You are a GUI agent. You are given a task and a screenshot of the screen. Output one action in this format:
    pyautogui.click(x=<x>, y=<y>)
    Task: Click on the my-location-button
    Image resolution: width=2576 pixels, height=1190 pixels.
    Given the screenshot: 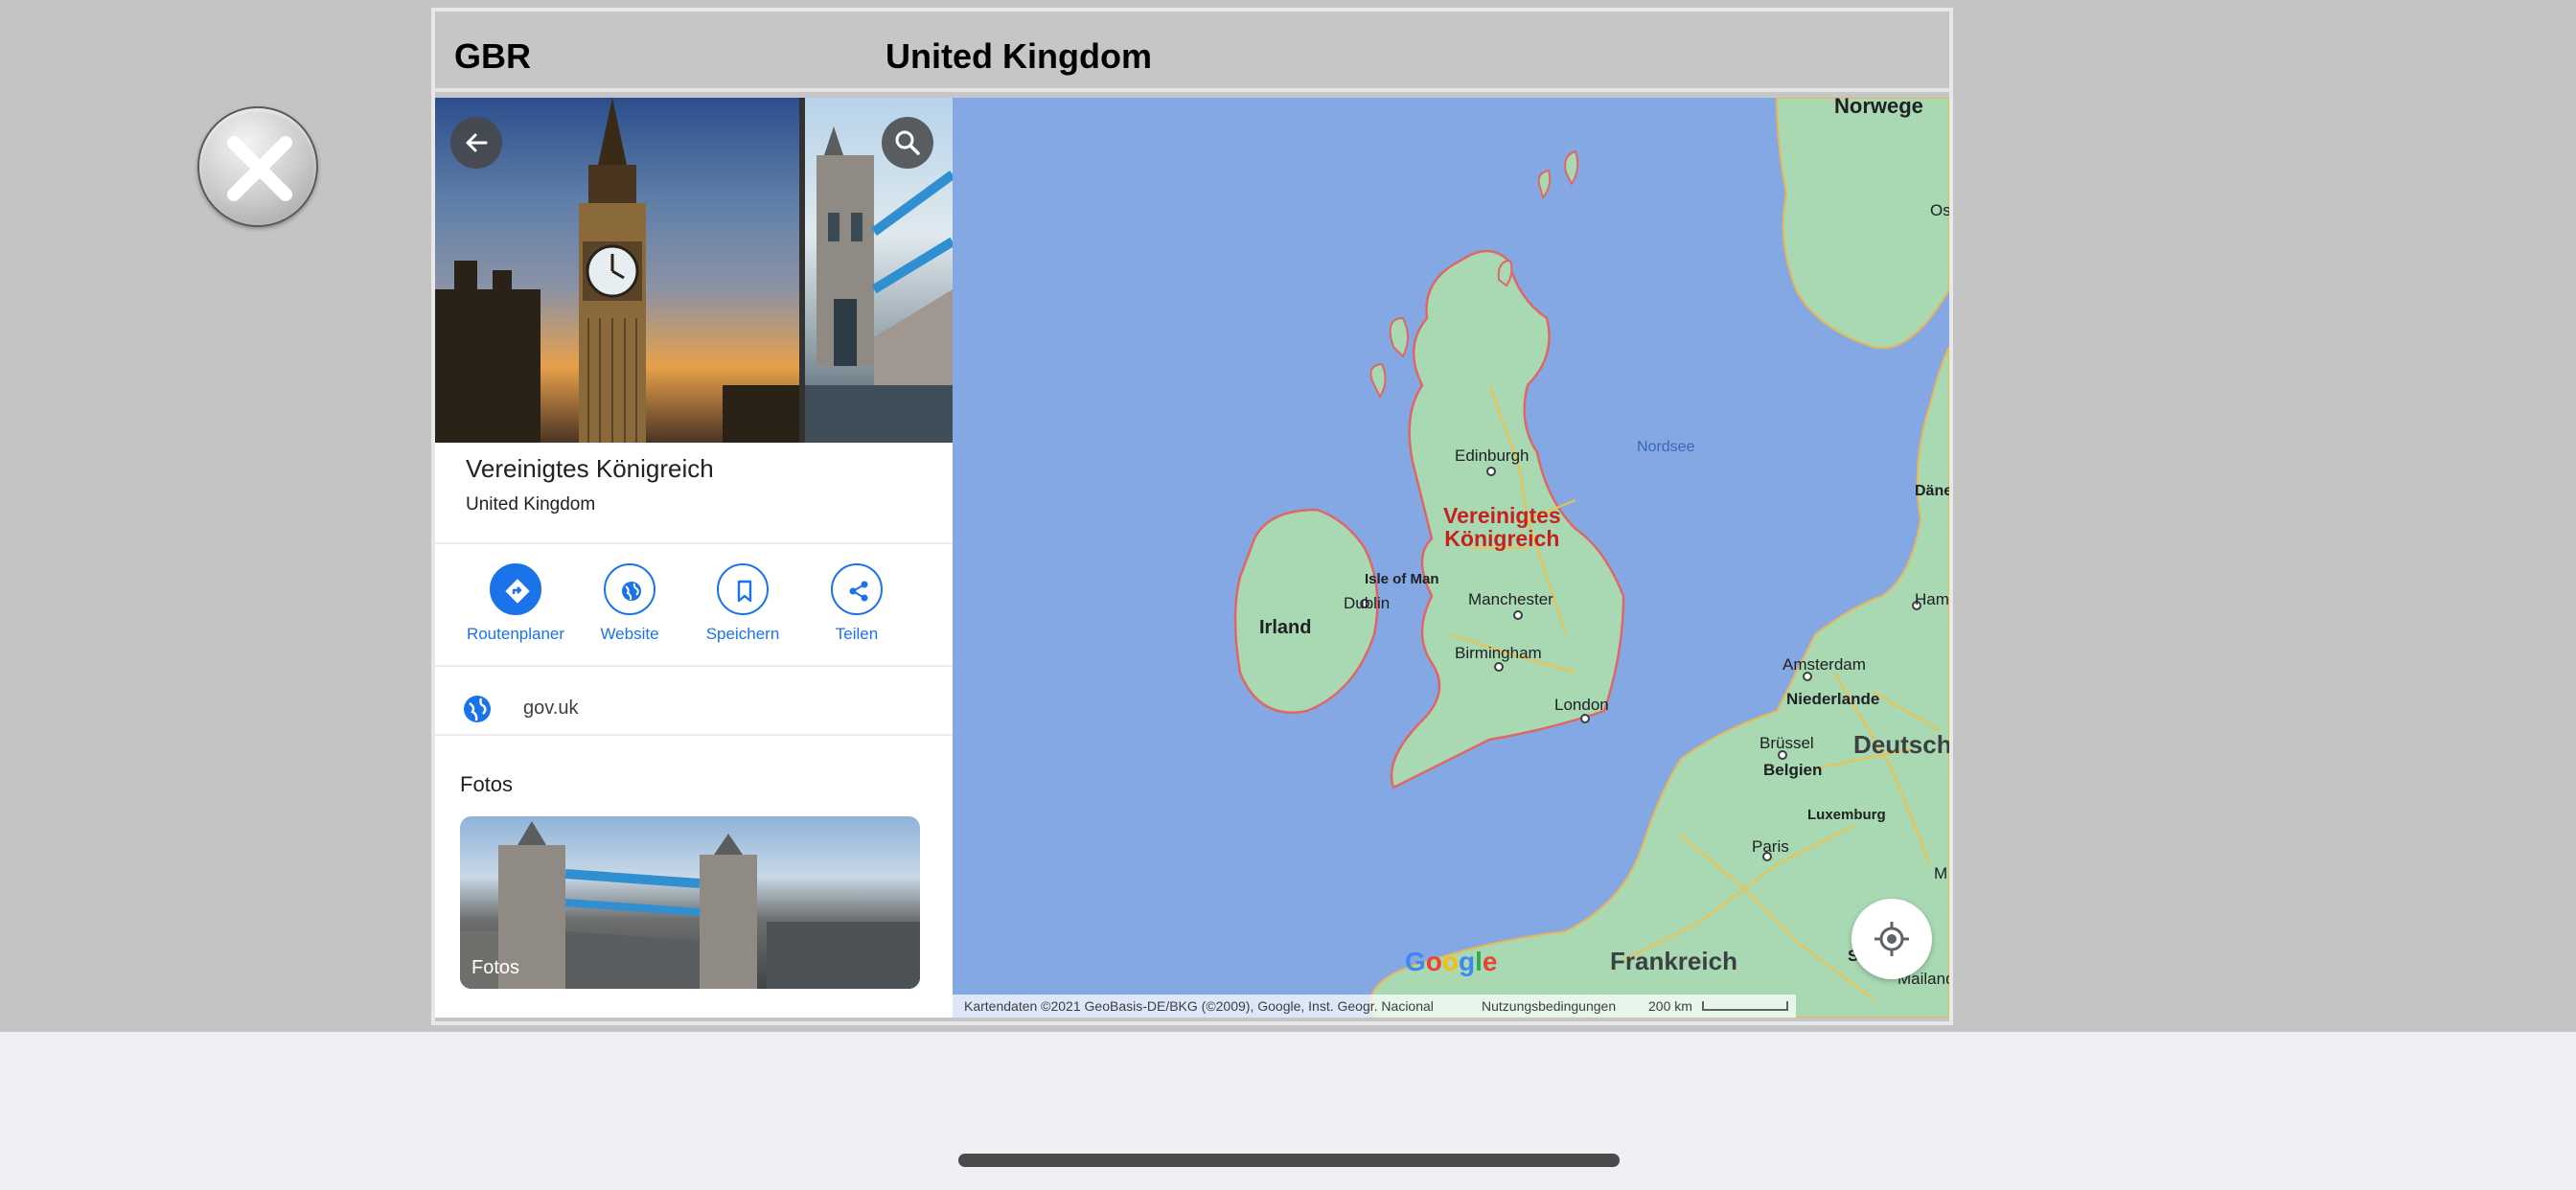 What is the action you would take?
    pyautogui.click(x=1892, y=939)
    